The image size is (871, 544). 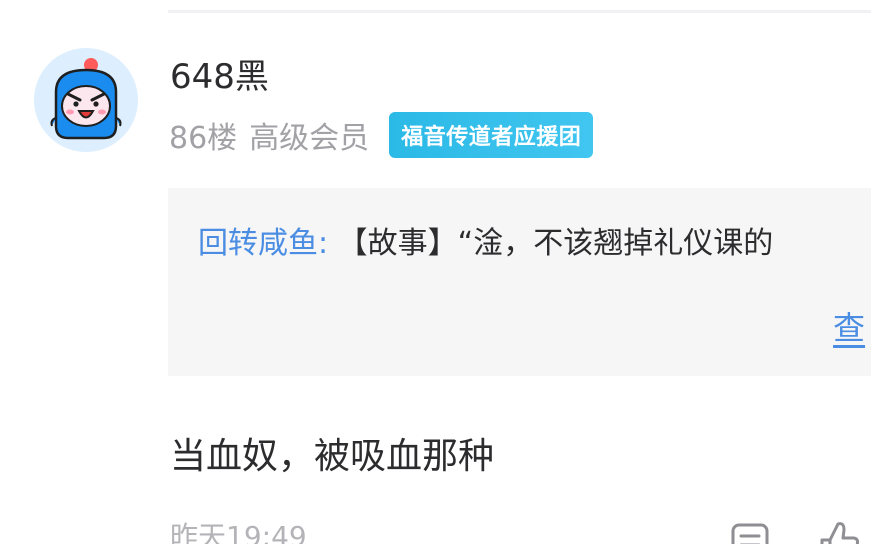 I want to click on meta-row: 86楼 高级会员 福音传道者应援团, so click(x=381, y=135).